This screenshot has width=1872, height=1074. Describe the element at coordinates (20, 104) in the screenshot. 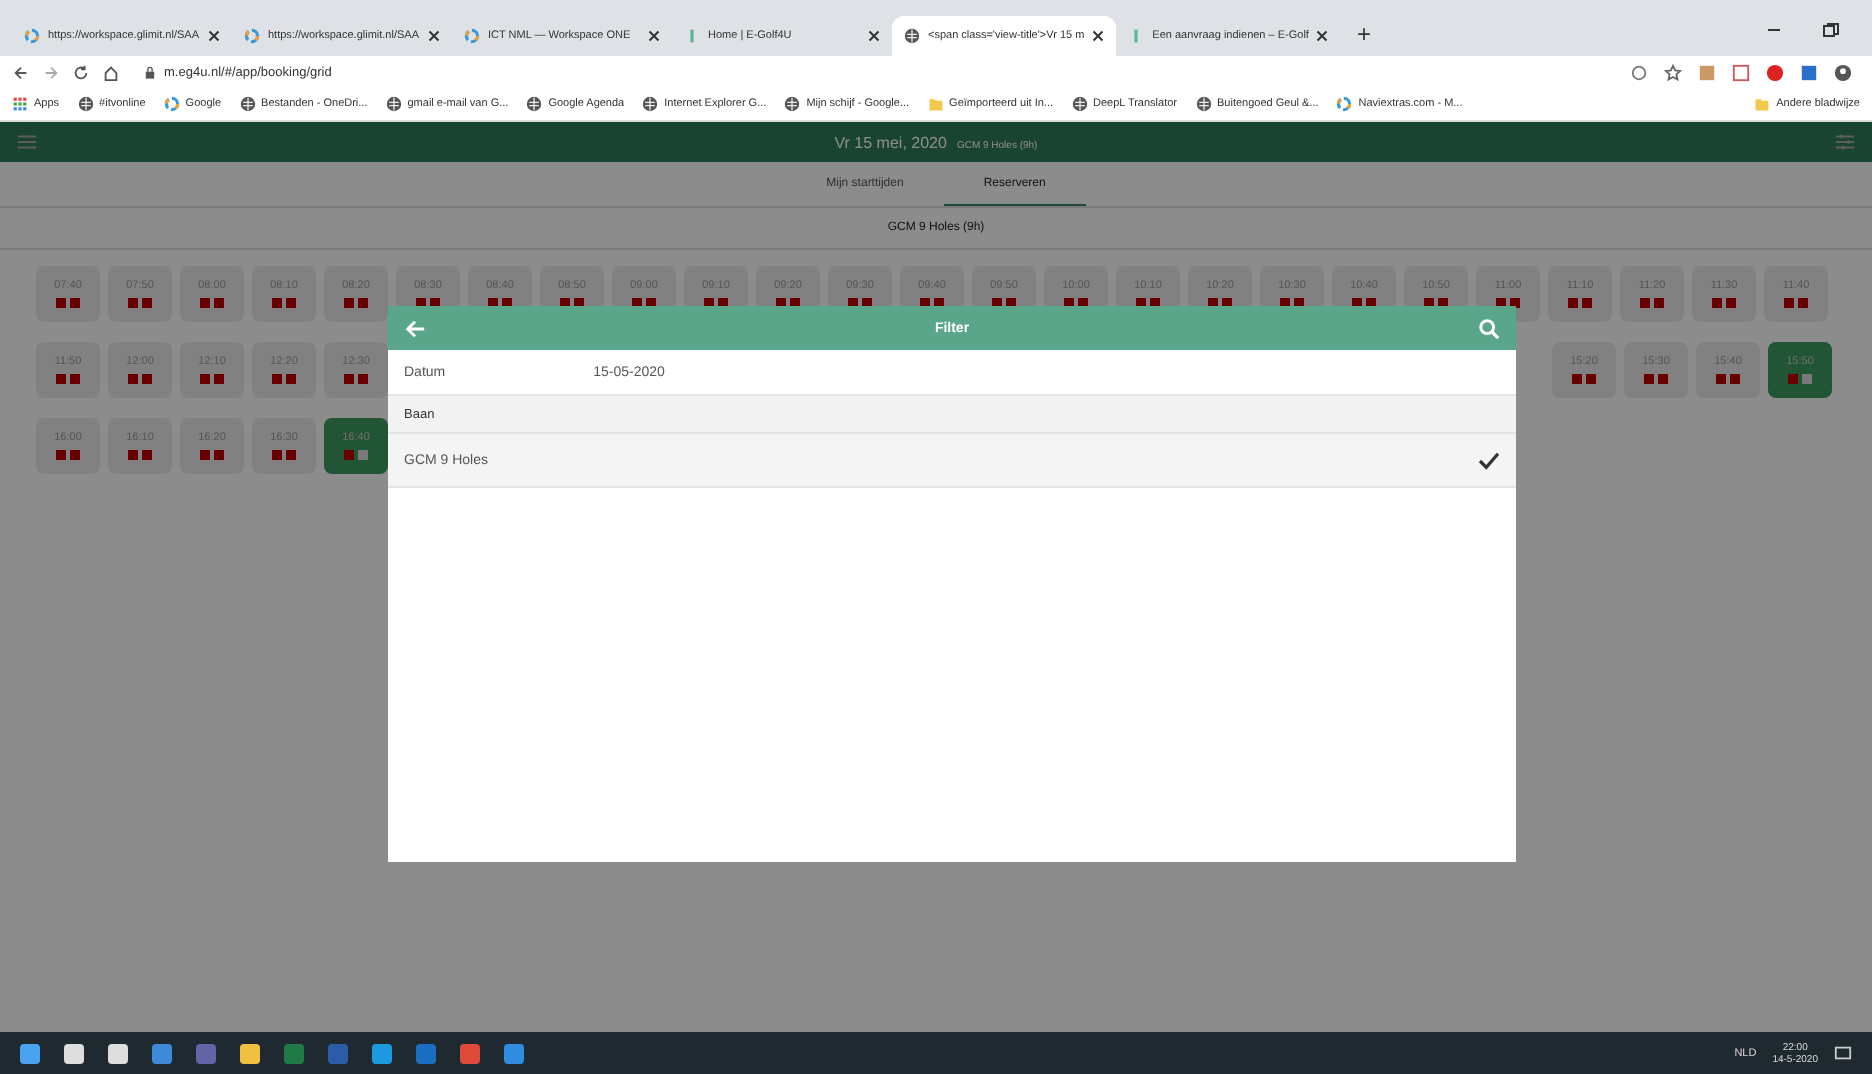

I see `apps-icon` at that location.